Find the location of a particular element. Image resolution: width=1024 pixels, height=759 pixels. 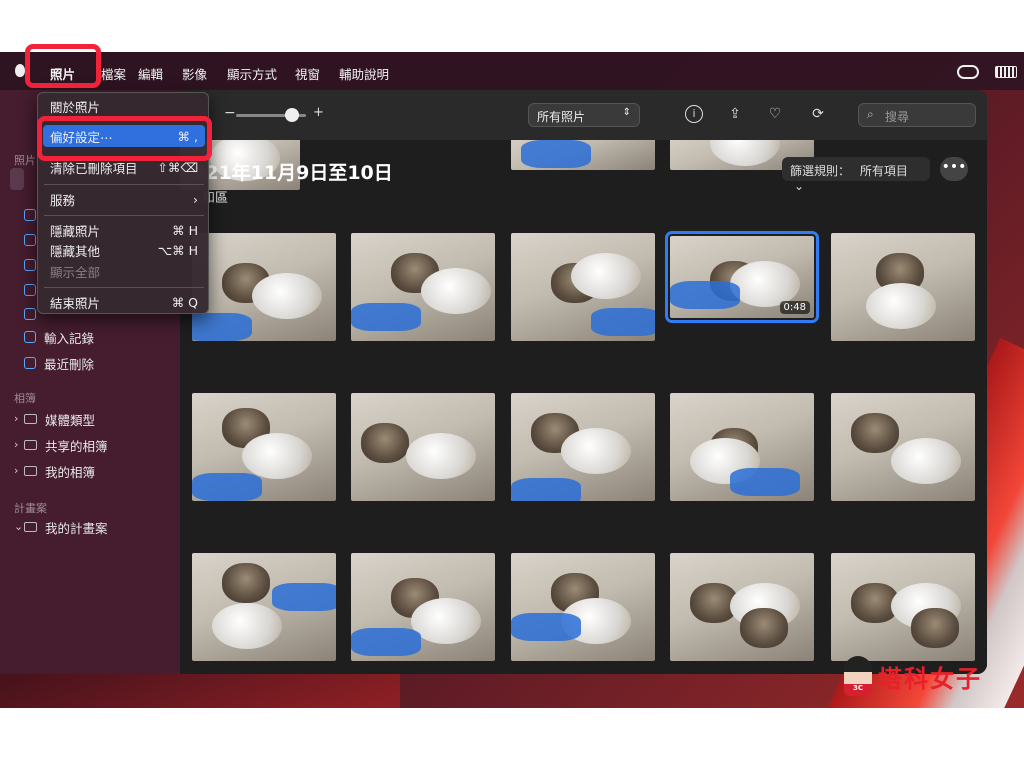

watermark-text: 塔科女子 is located at coordinates (930, 678).